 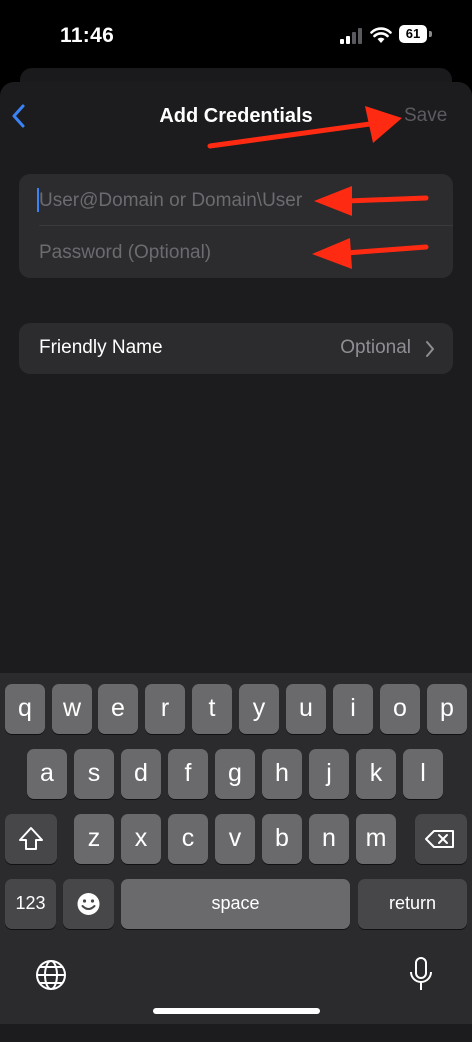 What do you see at coordinates (235, 904) in the screenshot?
I see `space-key: space` at bounding box center [235, 904].